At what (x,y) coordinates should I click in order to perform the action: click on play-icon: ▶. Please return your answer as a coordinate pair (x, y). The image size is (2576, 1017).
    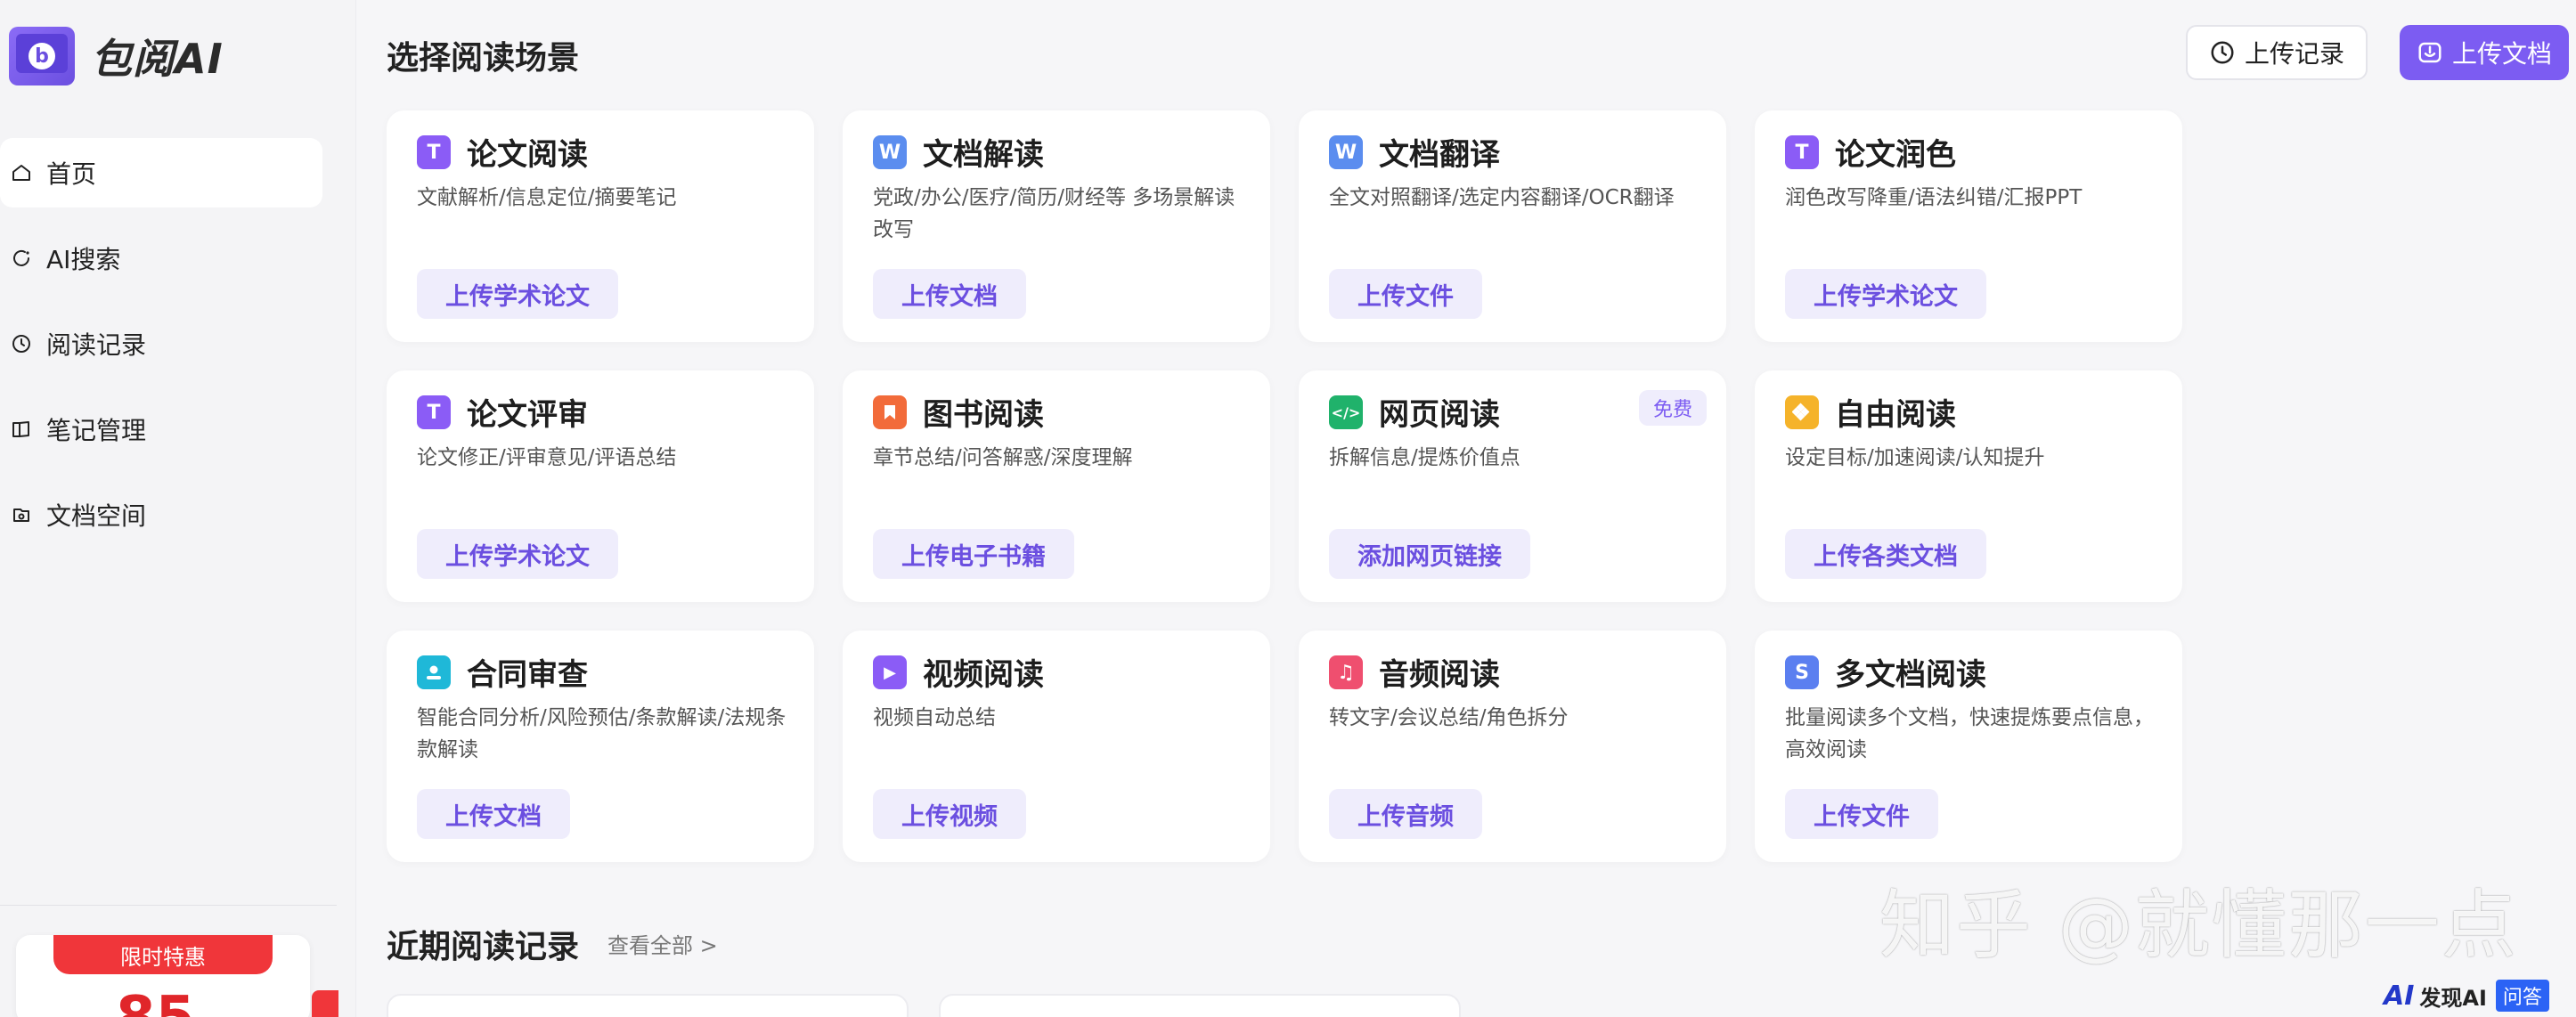
    Looking at the image, I should click on (890, 672).